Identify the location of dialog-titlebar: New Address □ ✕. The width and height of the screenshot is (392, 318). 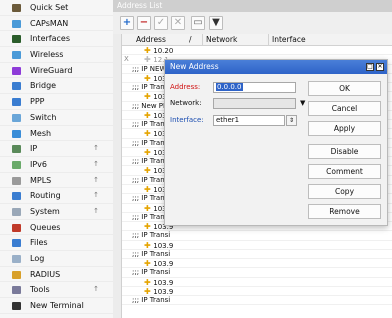
(276, 67).